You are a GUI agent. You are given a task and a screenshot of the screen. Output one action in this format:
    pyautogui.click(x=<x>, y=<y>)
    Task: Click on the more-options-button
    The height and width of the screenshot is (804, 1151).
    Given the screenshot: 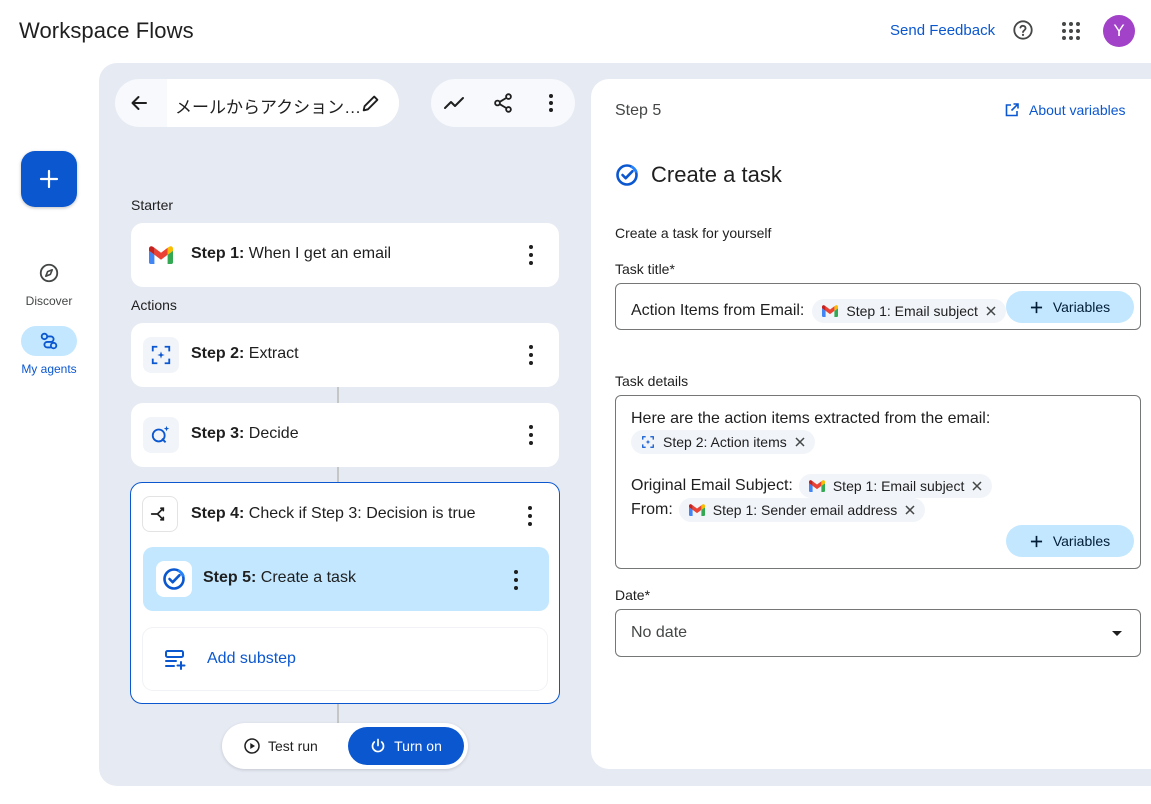 What is the action you would take?
    pyautogui.click(x=551, y=103)
    